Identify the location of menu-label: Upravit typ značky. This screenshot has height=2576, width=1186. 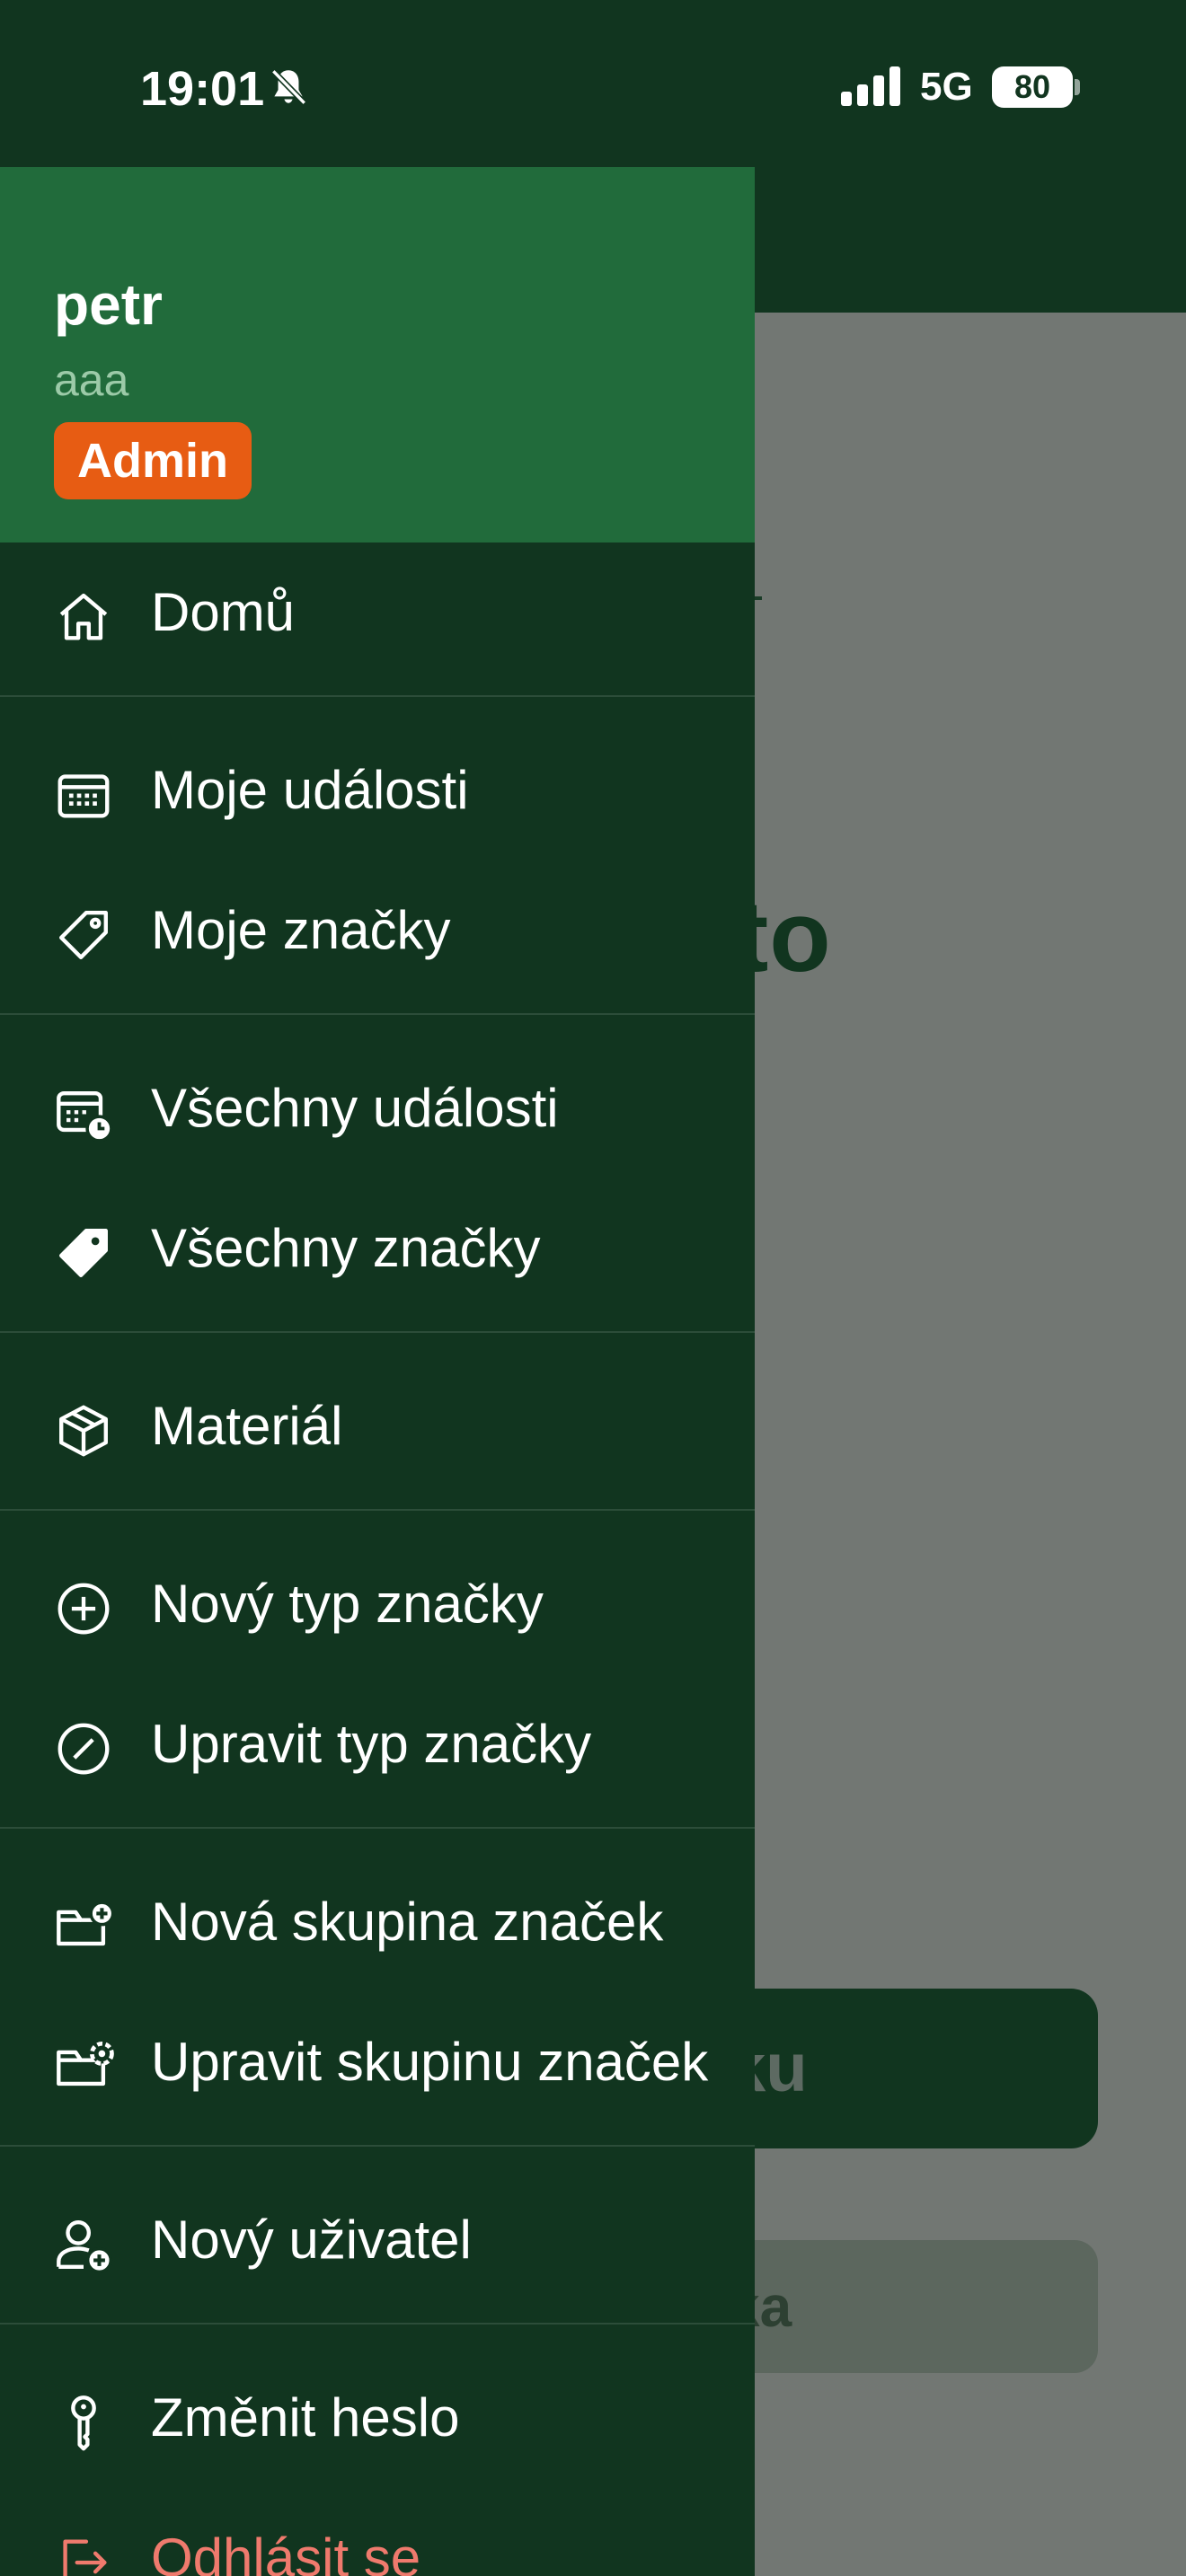
(371, 1744).